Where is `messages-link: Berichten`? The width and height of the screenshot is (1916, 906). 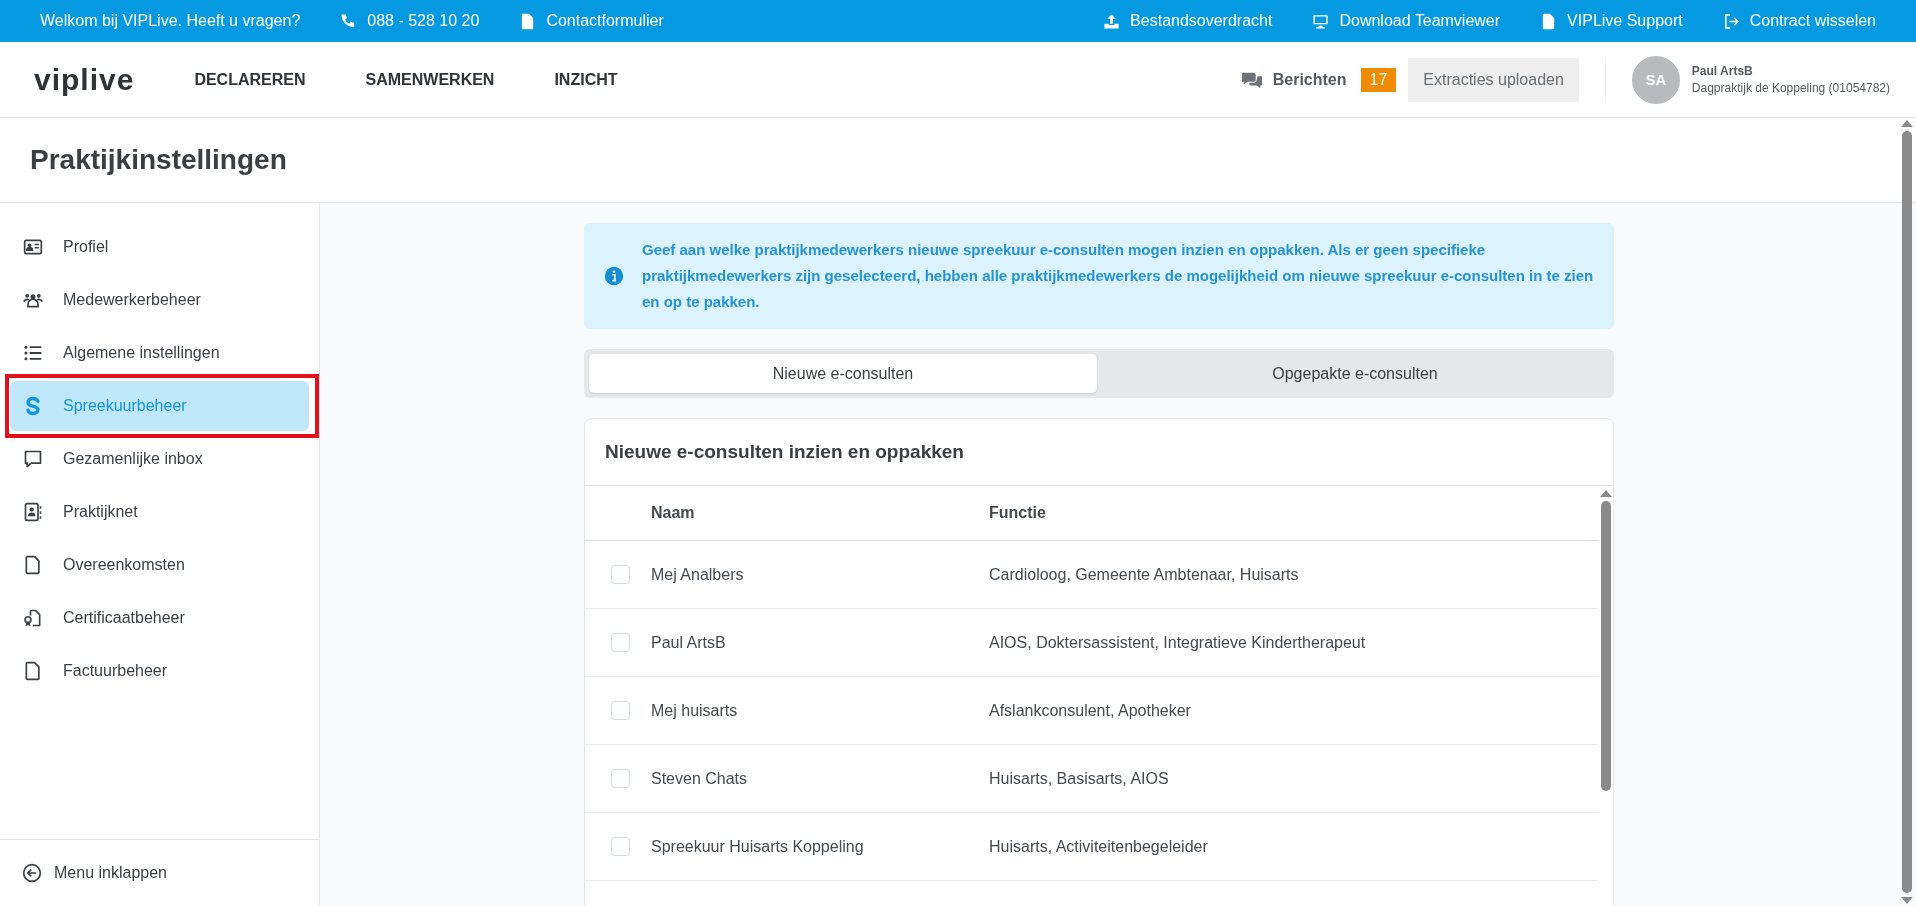 messages-link: Berichten is located at coordinates (1293, 79).